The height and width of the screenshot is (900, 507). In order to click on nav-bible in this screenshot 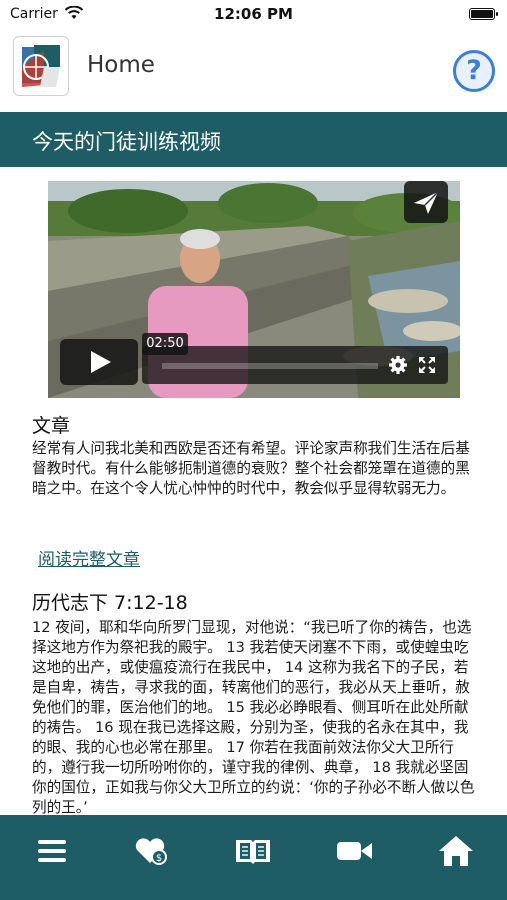, I will do `click(253, 851)`.